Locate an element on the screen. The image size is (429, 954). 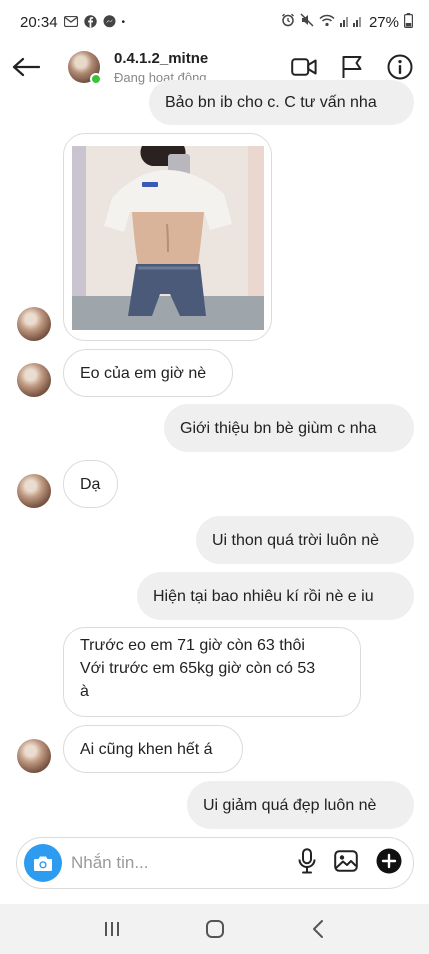
message-text: Ai cũng khen hết á is located at coordinates (146, 749).